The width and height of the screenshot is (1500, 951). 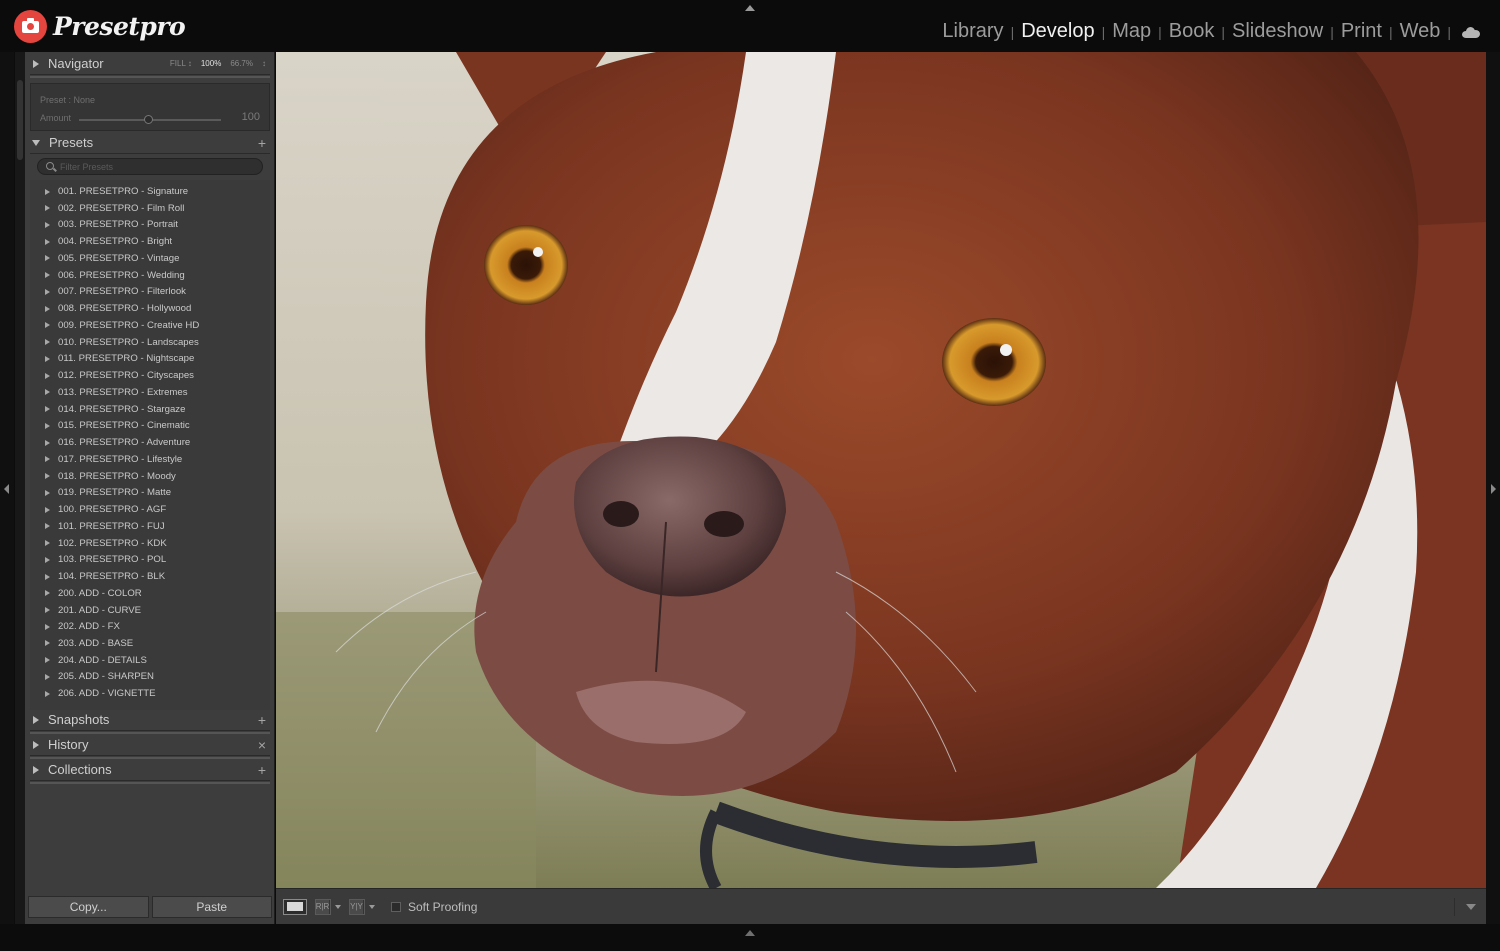 I want to click on preset-item: 104. PRESETPRO - BLK, so click(x=150, y=576).